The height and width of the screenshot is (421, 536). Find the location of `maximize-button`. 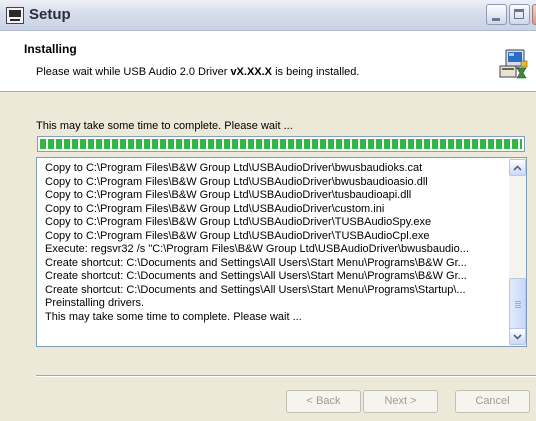

maximize-button is located at coordinates (519, 14).